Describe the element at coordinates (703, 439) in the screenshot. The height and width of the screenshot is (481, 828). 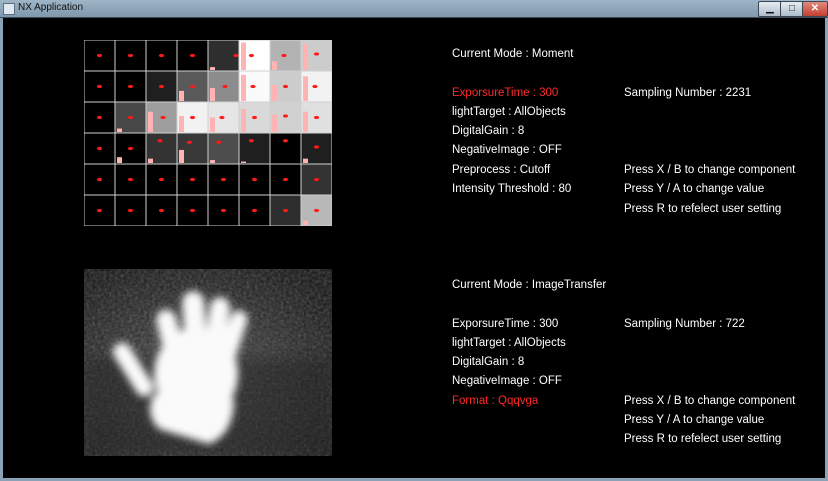
I see `image-instruction-reflect: Press R to refelect user setting` at that location.